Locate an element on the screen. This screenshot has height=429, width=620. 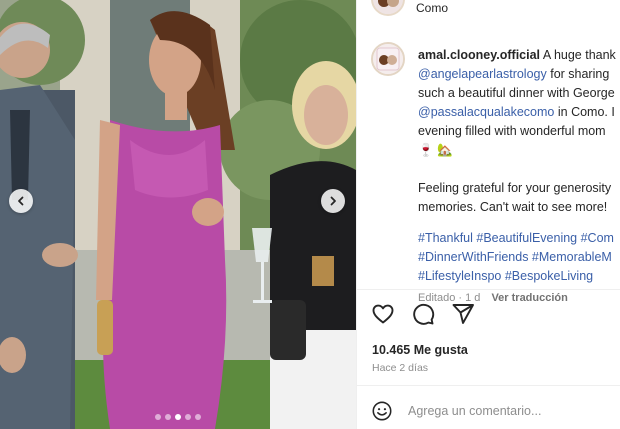
carousel-next-button is located at coordinates (333, 201).